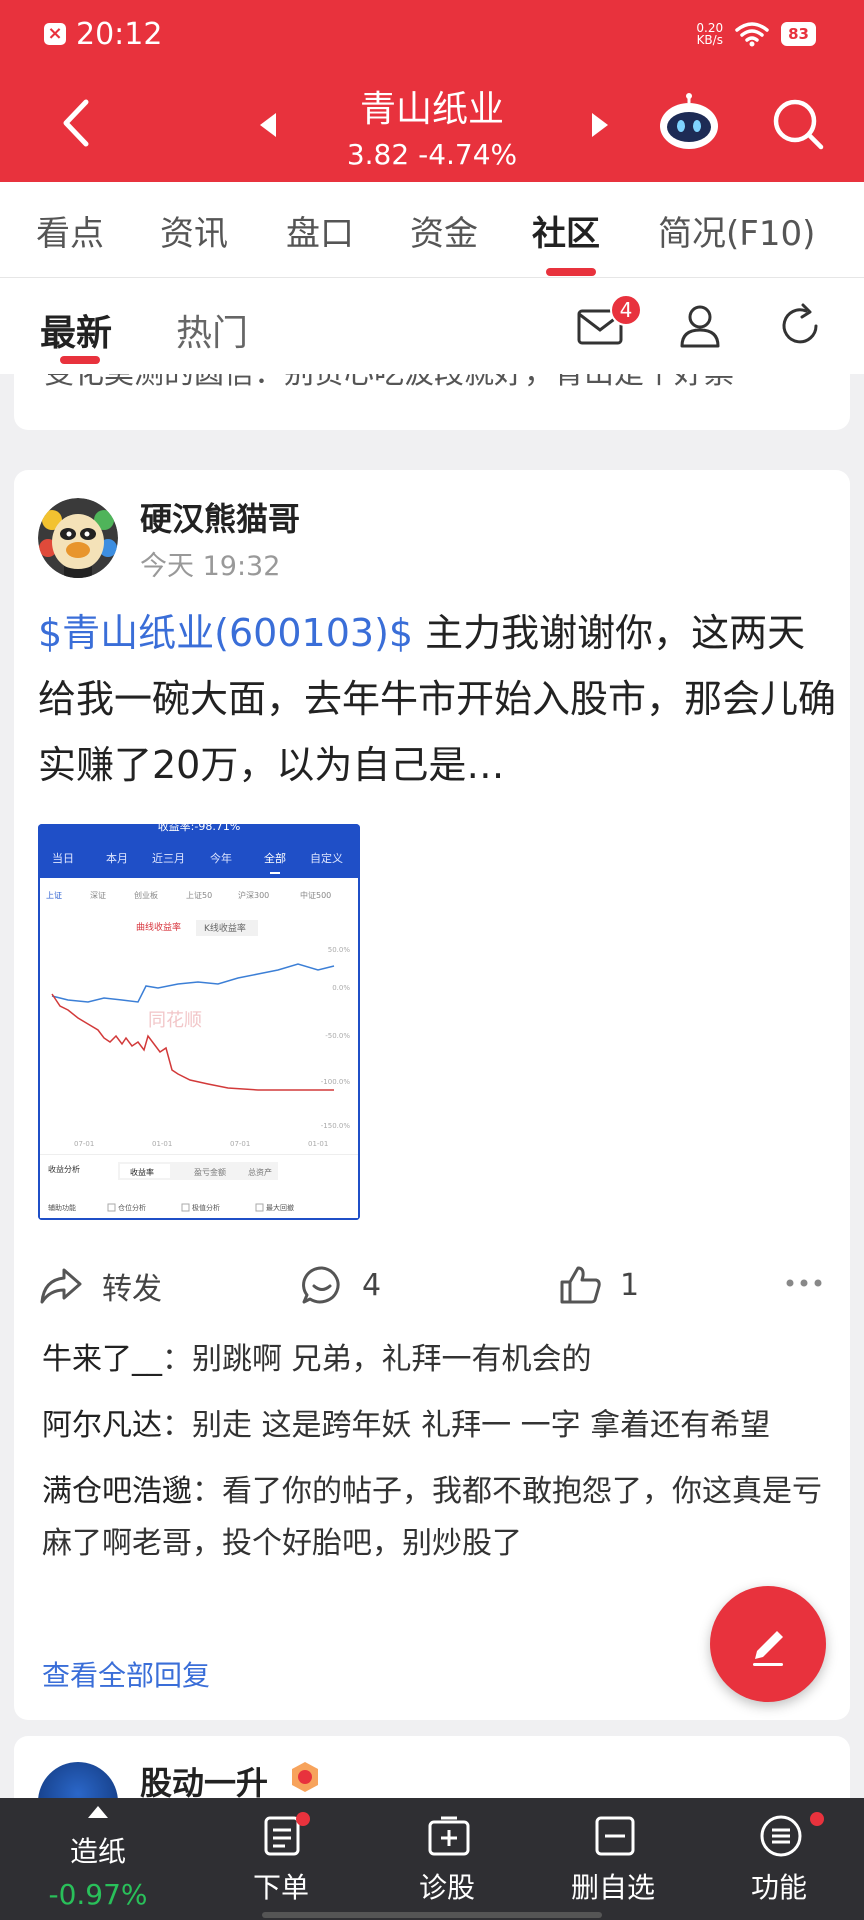 This screenshot has height=1920, width=864. What do you see at coordinates (102, 1359) in the screenshot?
I see `comment-user: 牛来了__` at bounding box center [102, 1359].